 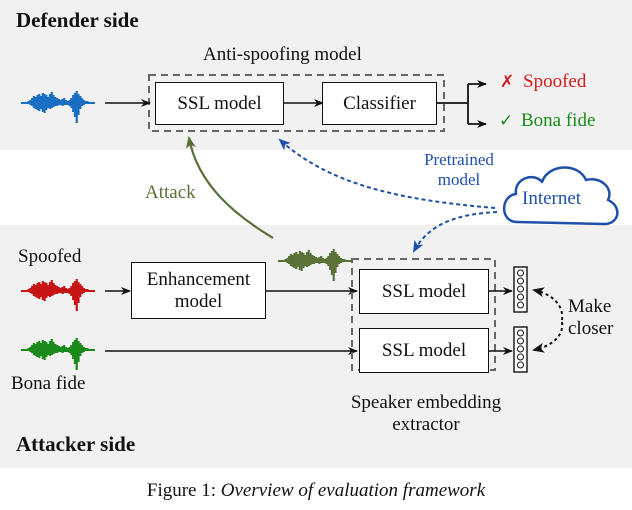 I want to click on make-closer-line1: Make, so click(x=590, y=306).